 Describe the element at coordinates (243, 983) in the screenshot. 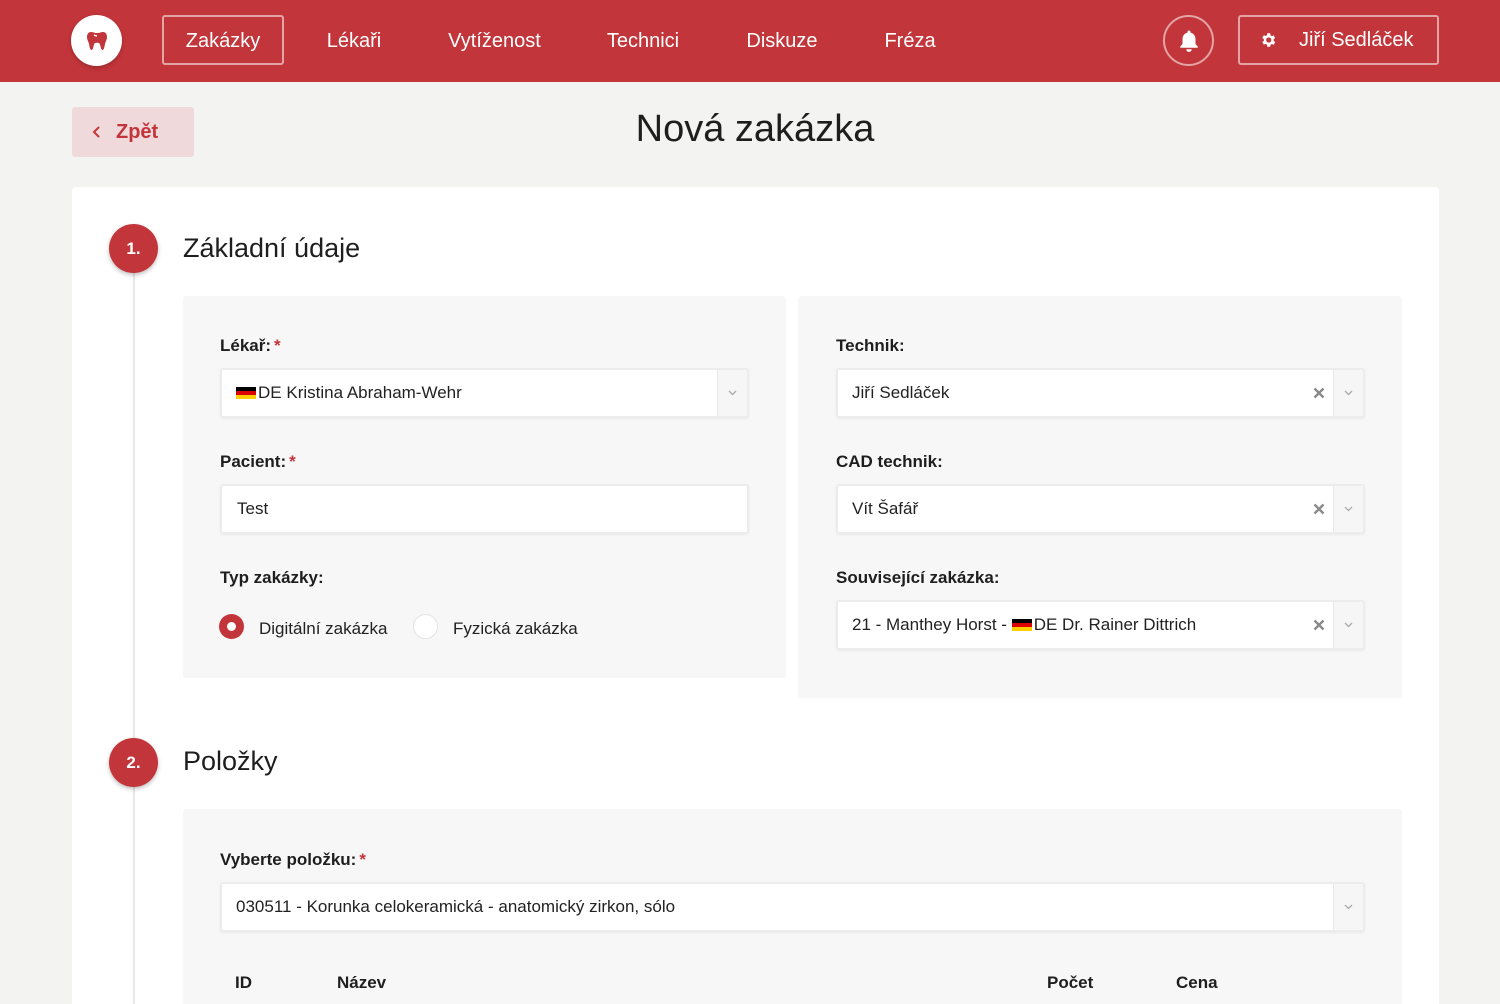

I see `table-header-id: ID` at that location.